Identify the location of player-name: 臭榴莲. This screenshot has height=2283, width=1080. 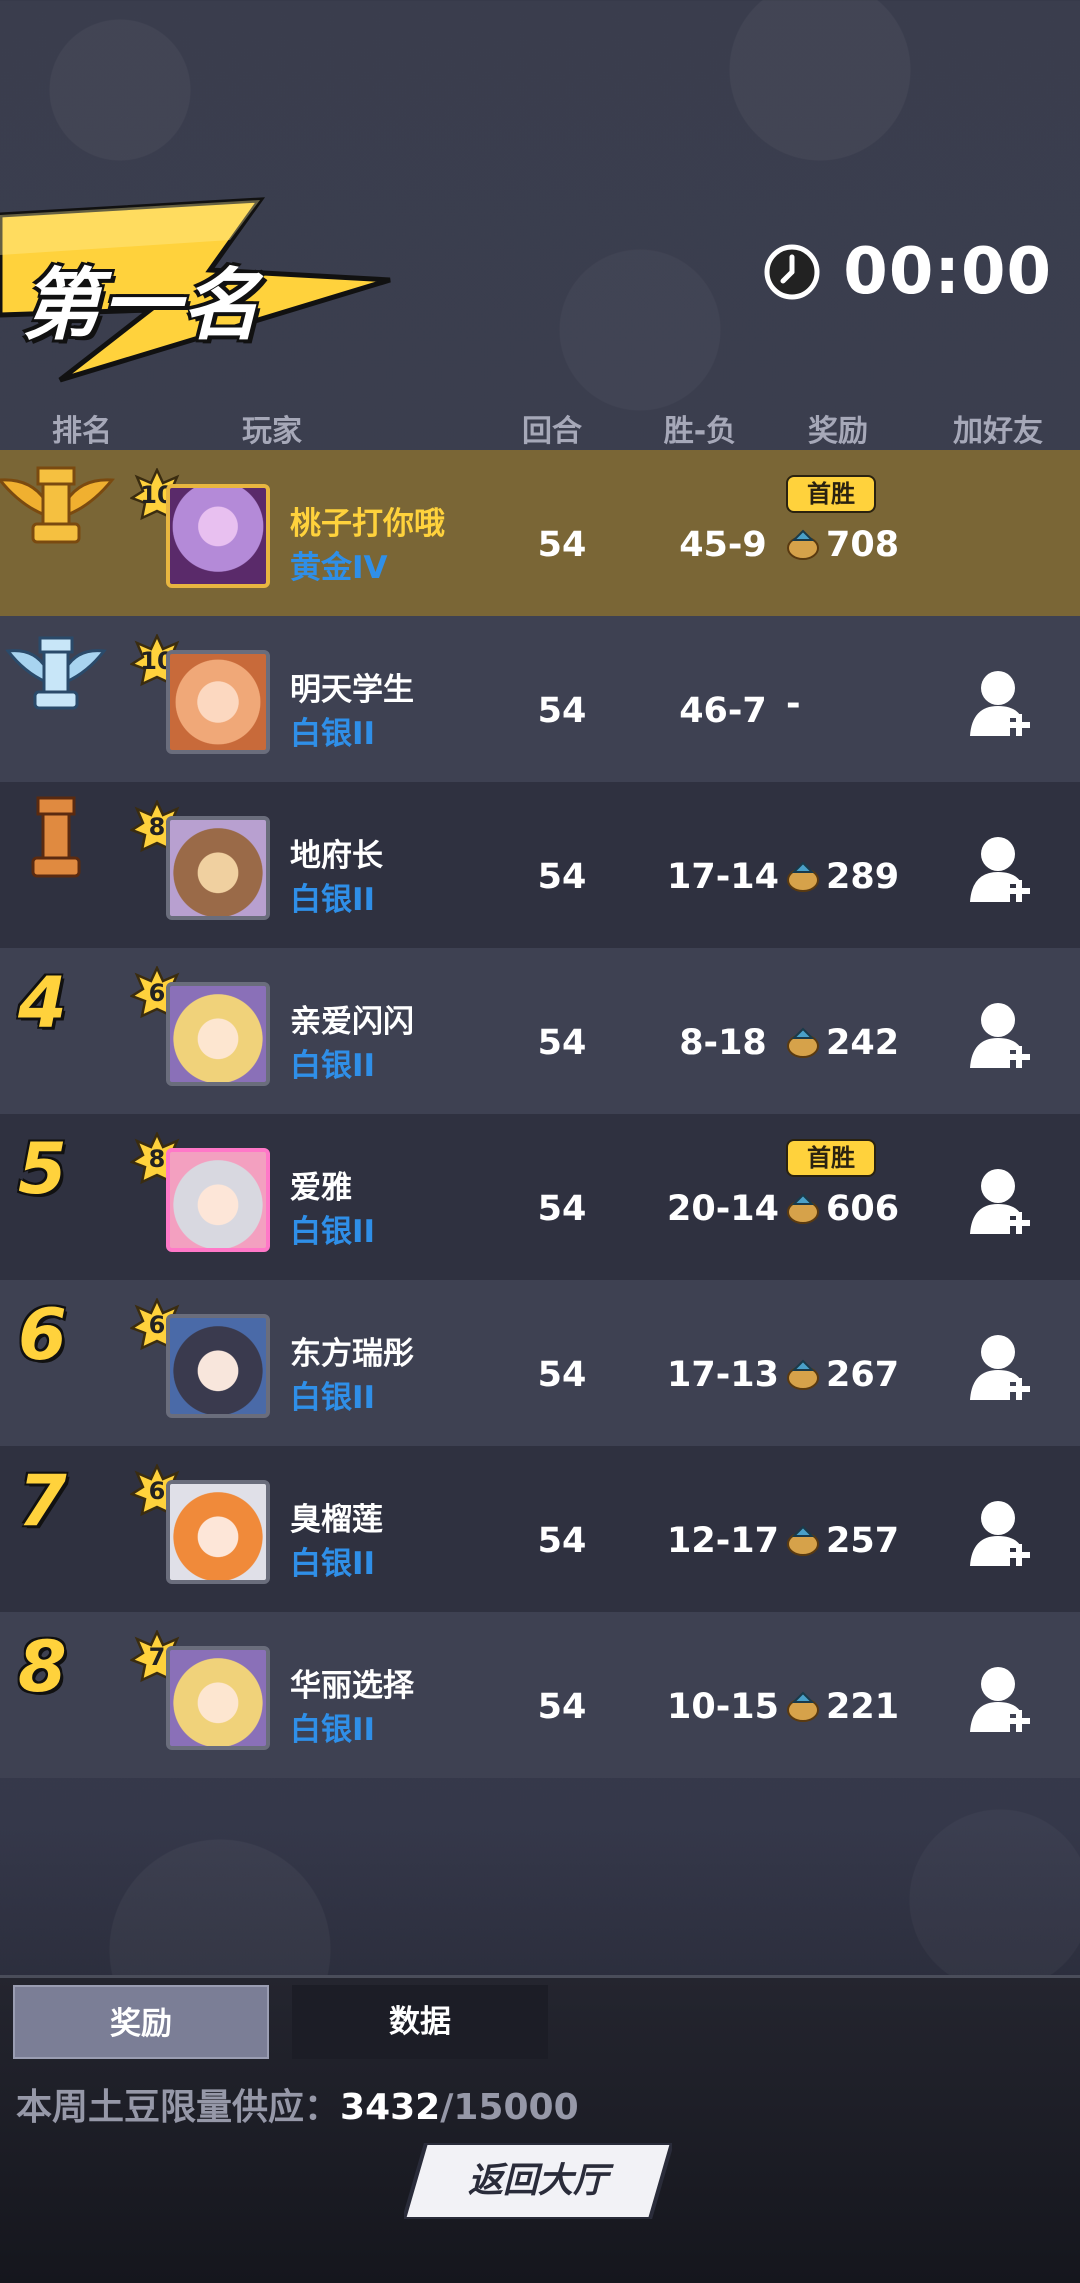
(336, 1520).